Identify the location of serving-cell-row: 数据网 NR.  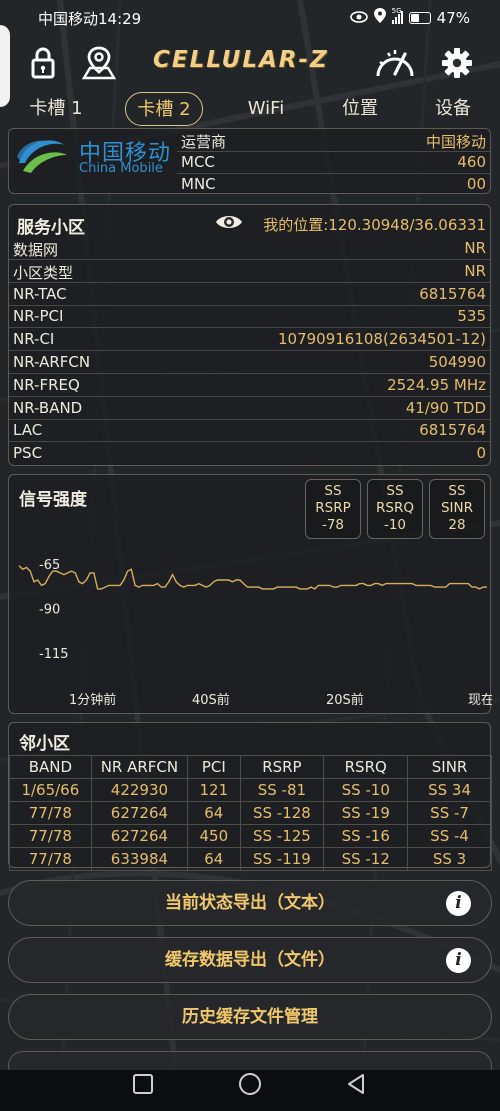
(249, 248).